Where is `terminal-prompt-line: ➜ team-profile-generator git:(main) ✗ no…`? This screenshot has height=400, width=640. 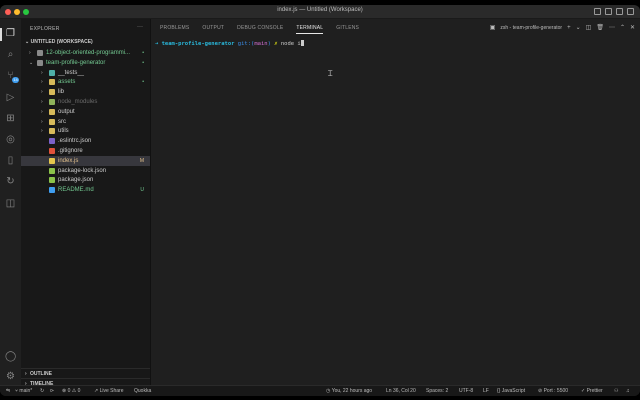 terminal-prompt-line: ➜ team-profile-generator git:(main) ✗ no… is located at coordinates (229, 43).